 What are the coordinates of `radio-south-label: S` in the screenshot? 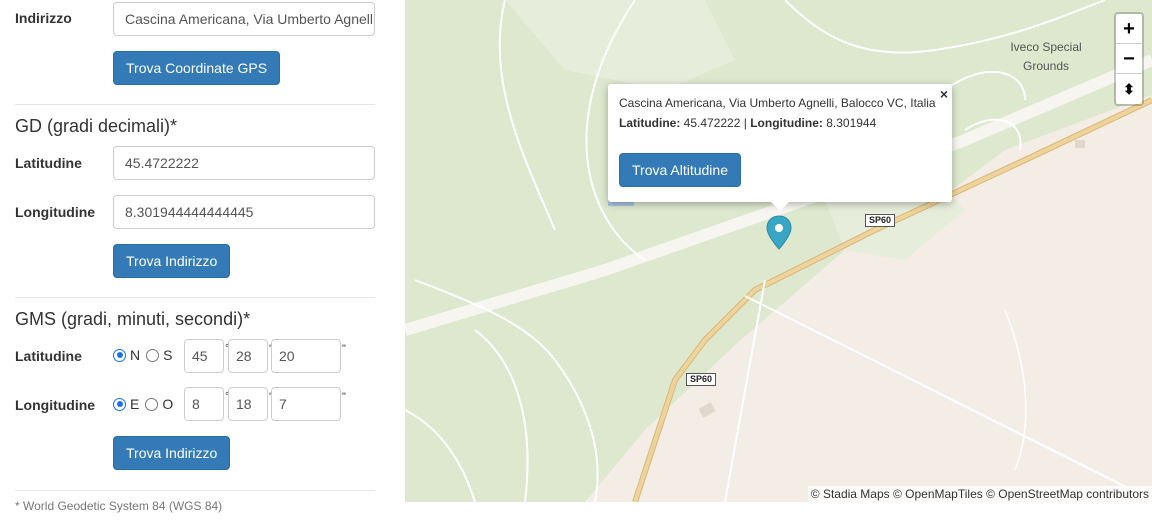 It's located at (168, 355).